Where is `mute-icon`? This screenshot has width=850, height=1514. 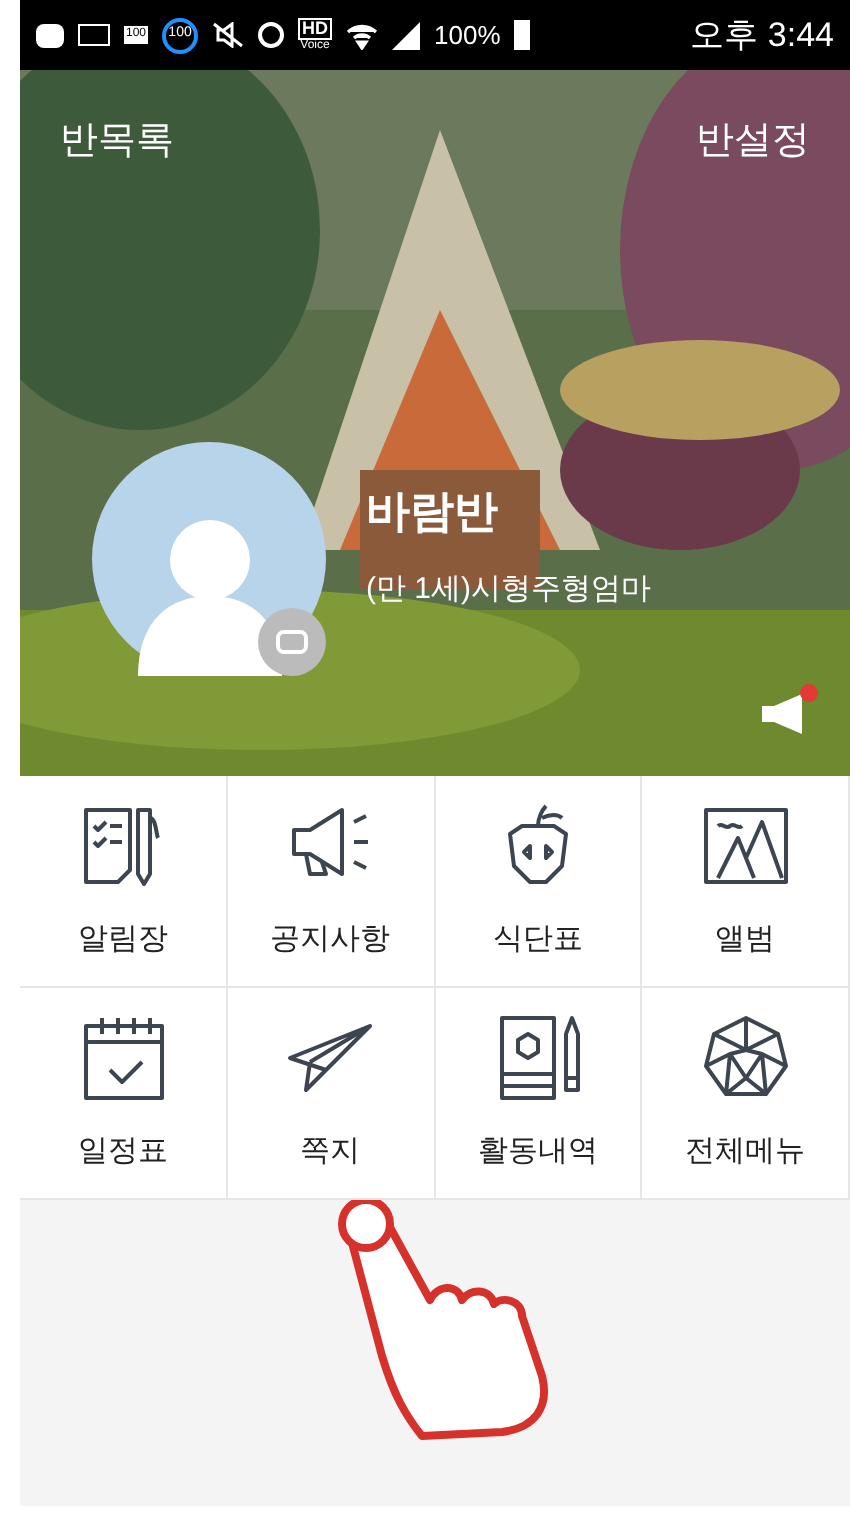 mute-icon is located at coordinates (228, 35).